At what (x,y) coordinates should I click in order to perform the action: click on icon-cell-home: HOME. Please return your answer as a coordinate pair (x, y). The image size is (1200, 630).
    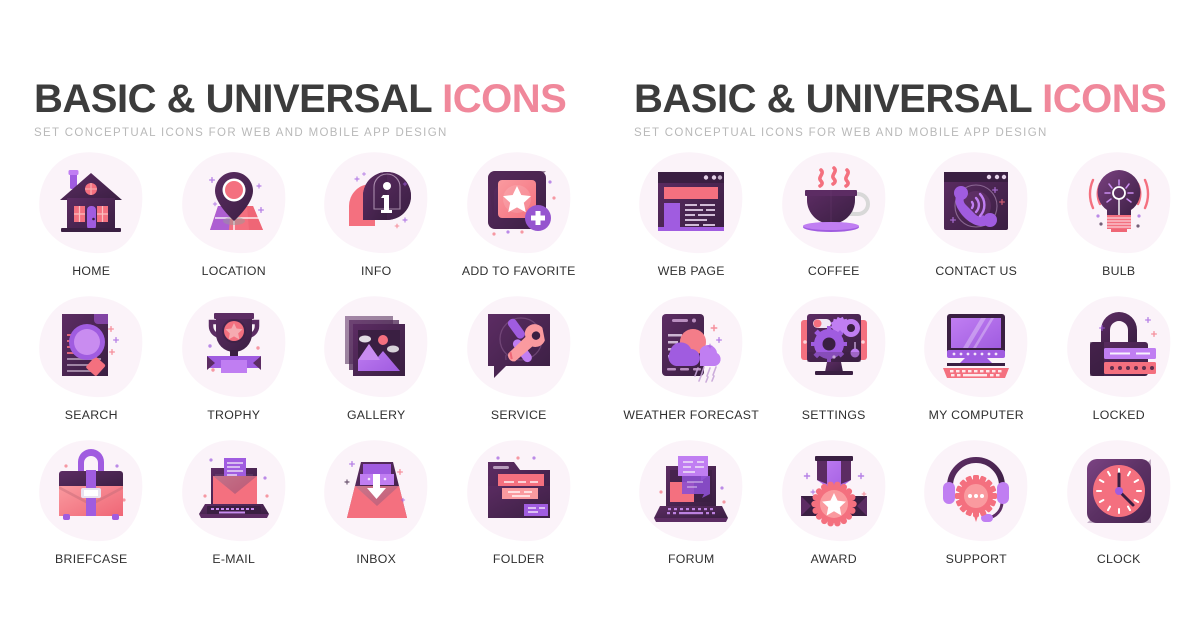
    Looking at the image, I should click on (91, 220).